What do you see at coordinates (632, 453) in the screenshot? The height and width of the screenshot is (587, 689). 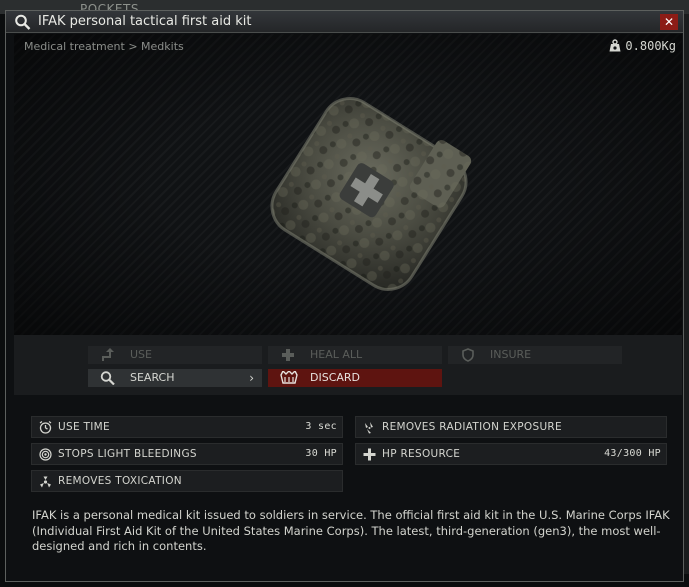 I see `stat-value: 43/300 HP` at bounding box center [632, 453].